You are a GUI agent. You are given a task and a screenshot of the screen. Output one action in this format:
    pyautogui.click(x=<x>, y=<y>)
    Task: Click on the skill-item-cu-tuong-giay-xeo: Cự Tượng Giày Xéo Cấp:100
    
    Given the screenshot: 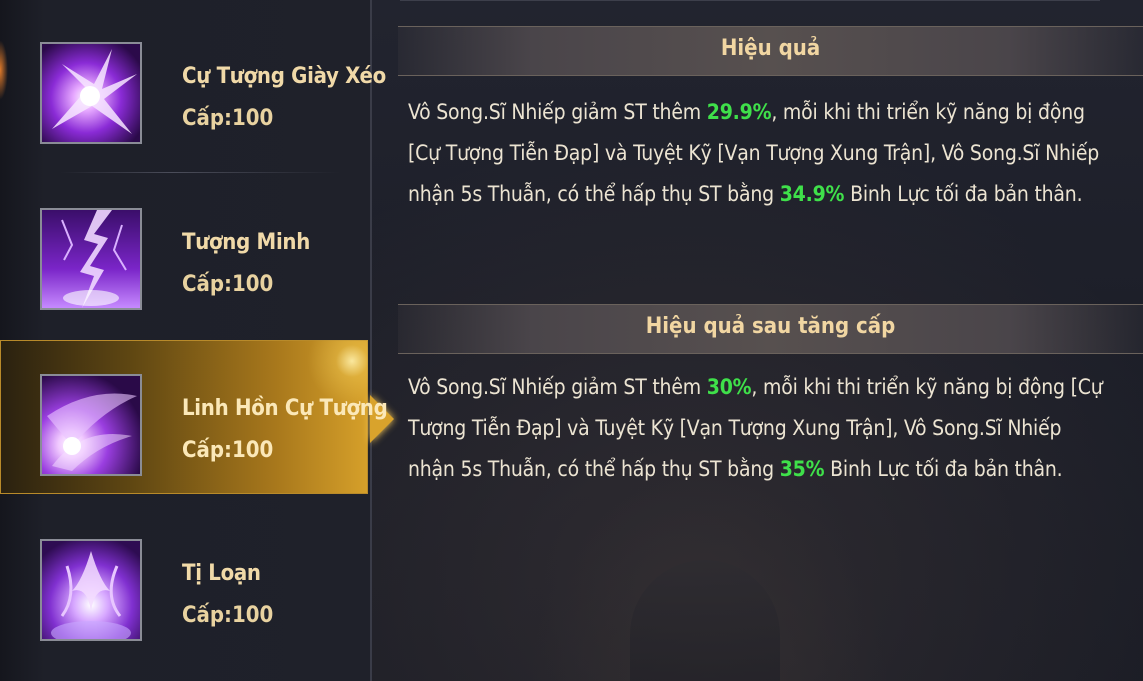 What is the action you would take?
    pyautogui.click(x=193, y=80)
    